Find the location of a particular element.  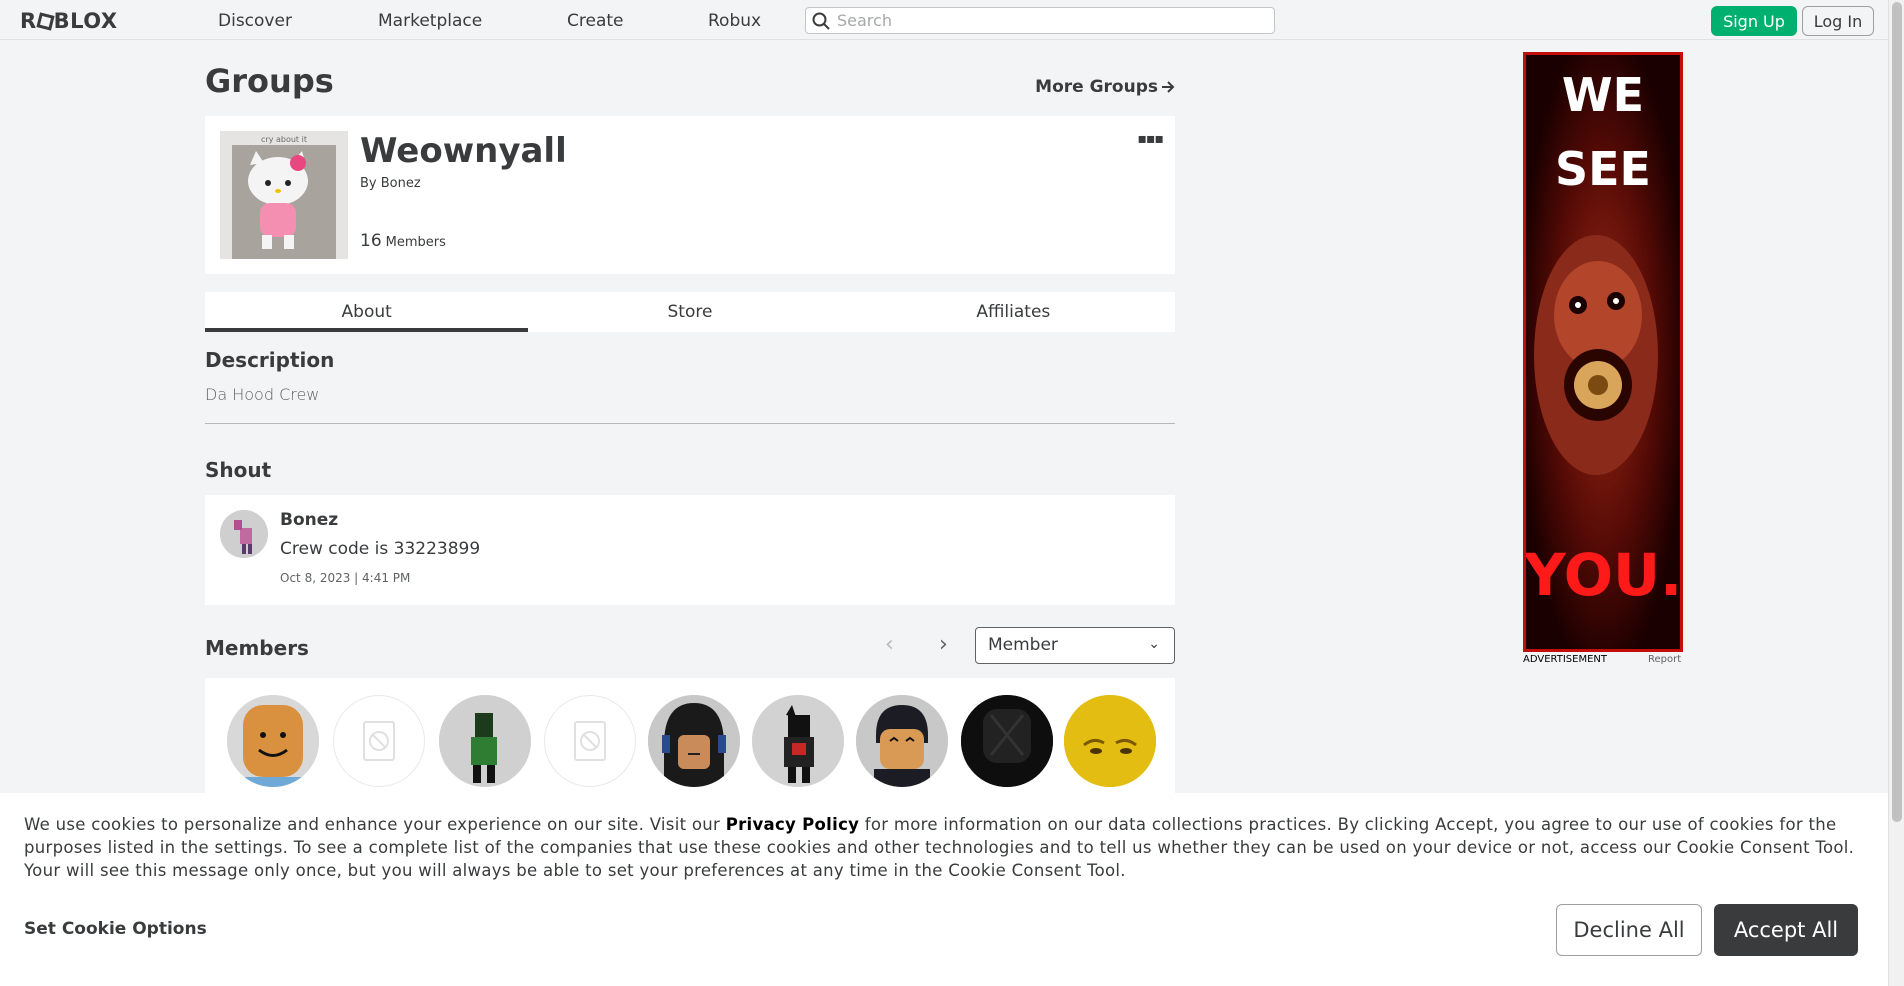

ad-line-1: WE is located at coordinates (1603, 95).